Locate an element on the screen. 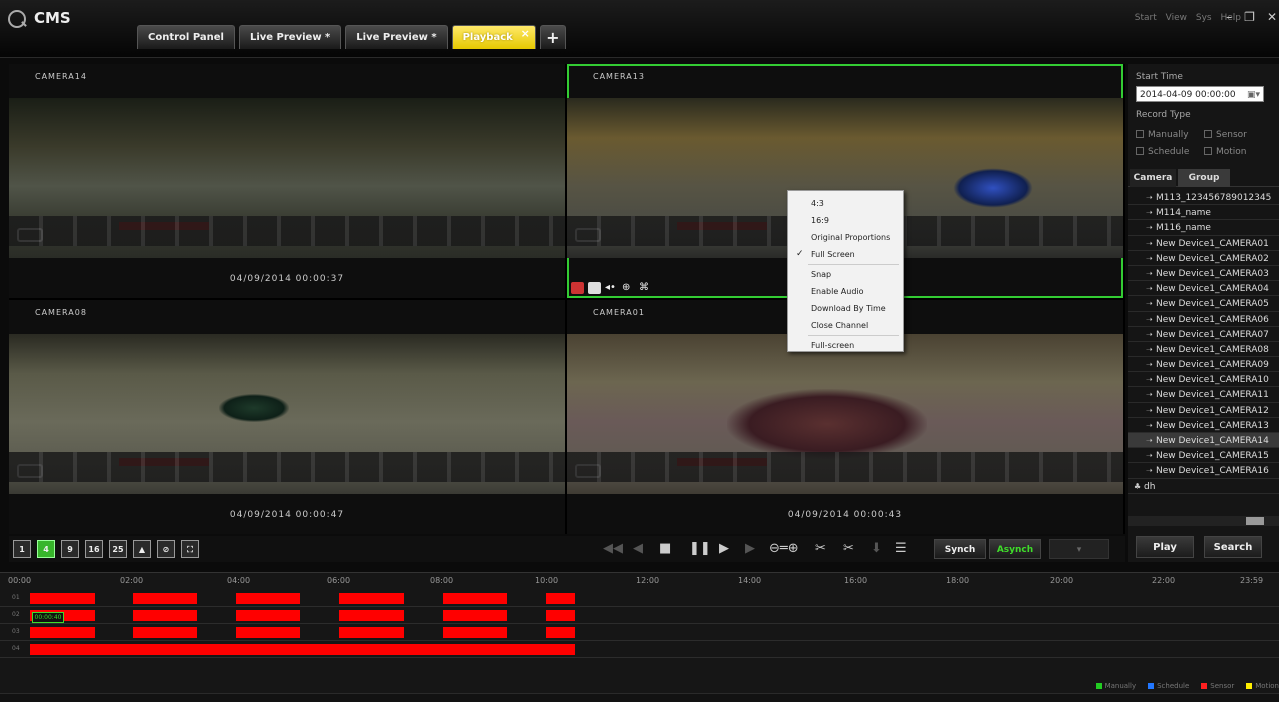  menu-item-full-screen: ✓ Full Screen is located at coordinates (845, 254).